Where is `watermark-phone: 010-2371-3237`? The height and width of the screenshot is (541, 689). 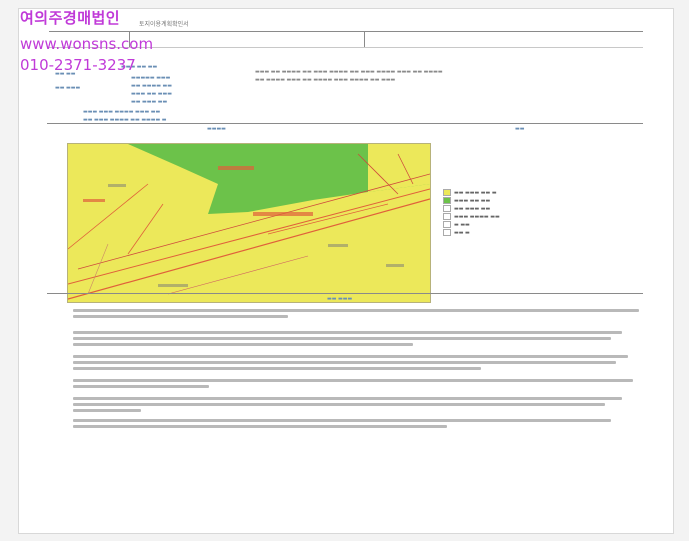
watermark-phone: 010-2371-3237 is located at coordinates (78, 65).